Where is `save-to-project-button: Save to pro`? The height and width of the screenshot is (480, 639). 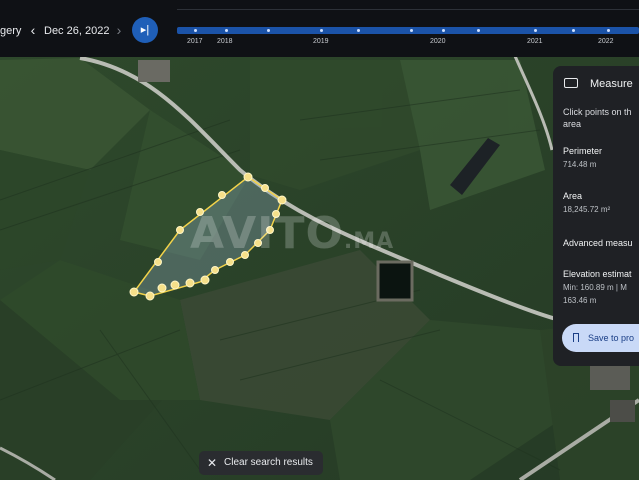
save-to-project-button: Save to pro is located at coordinates (600, 338).